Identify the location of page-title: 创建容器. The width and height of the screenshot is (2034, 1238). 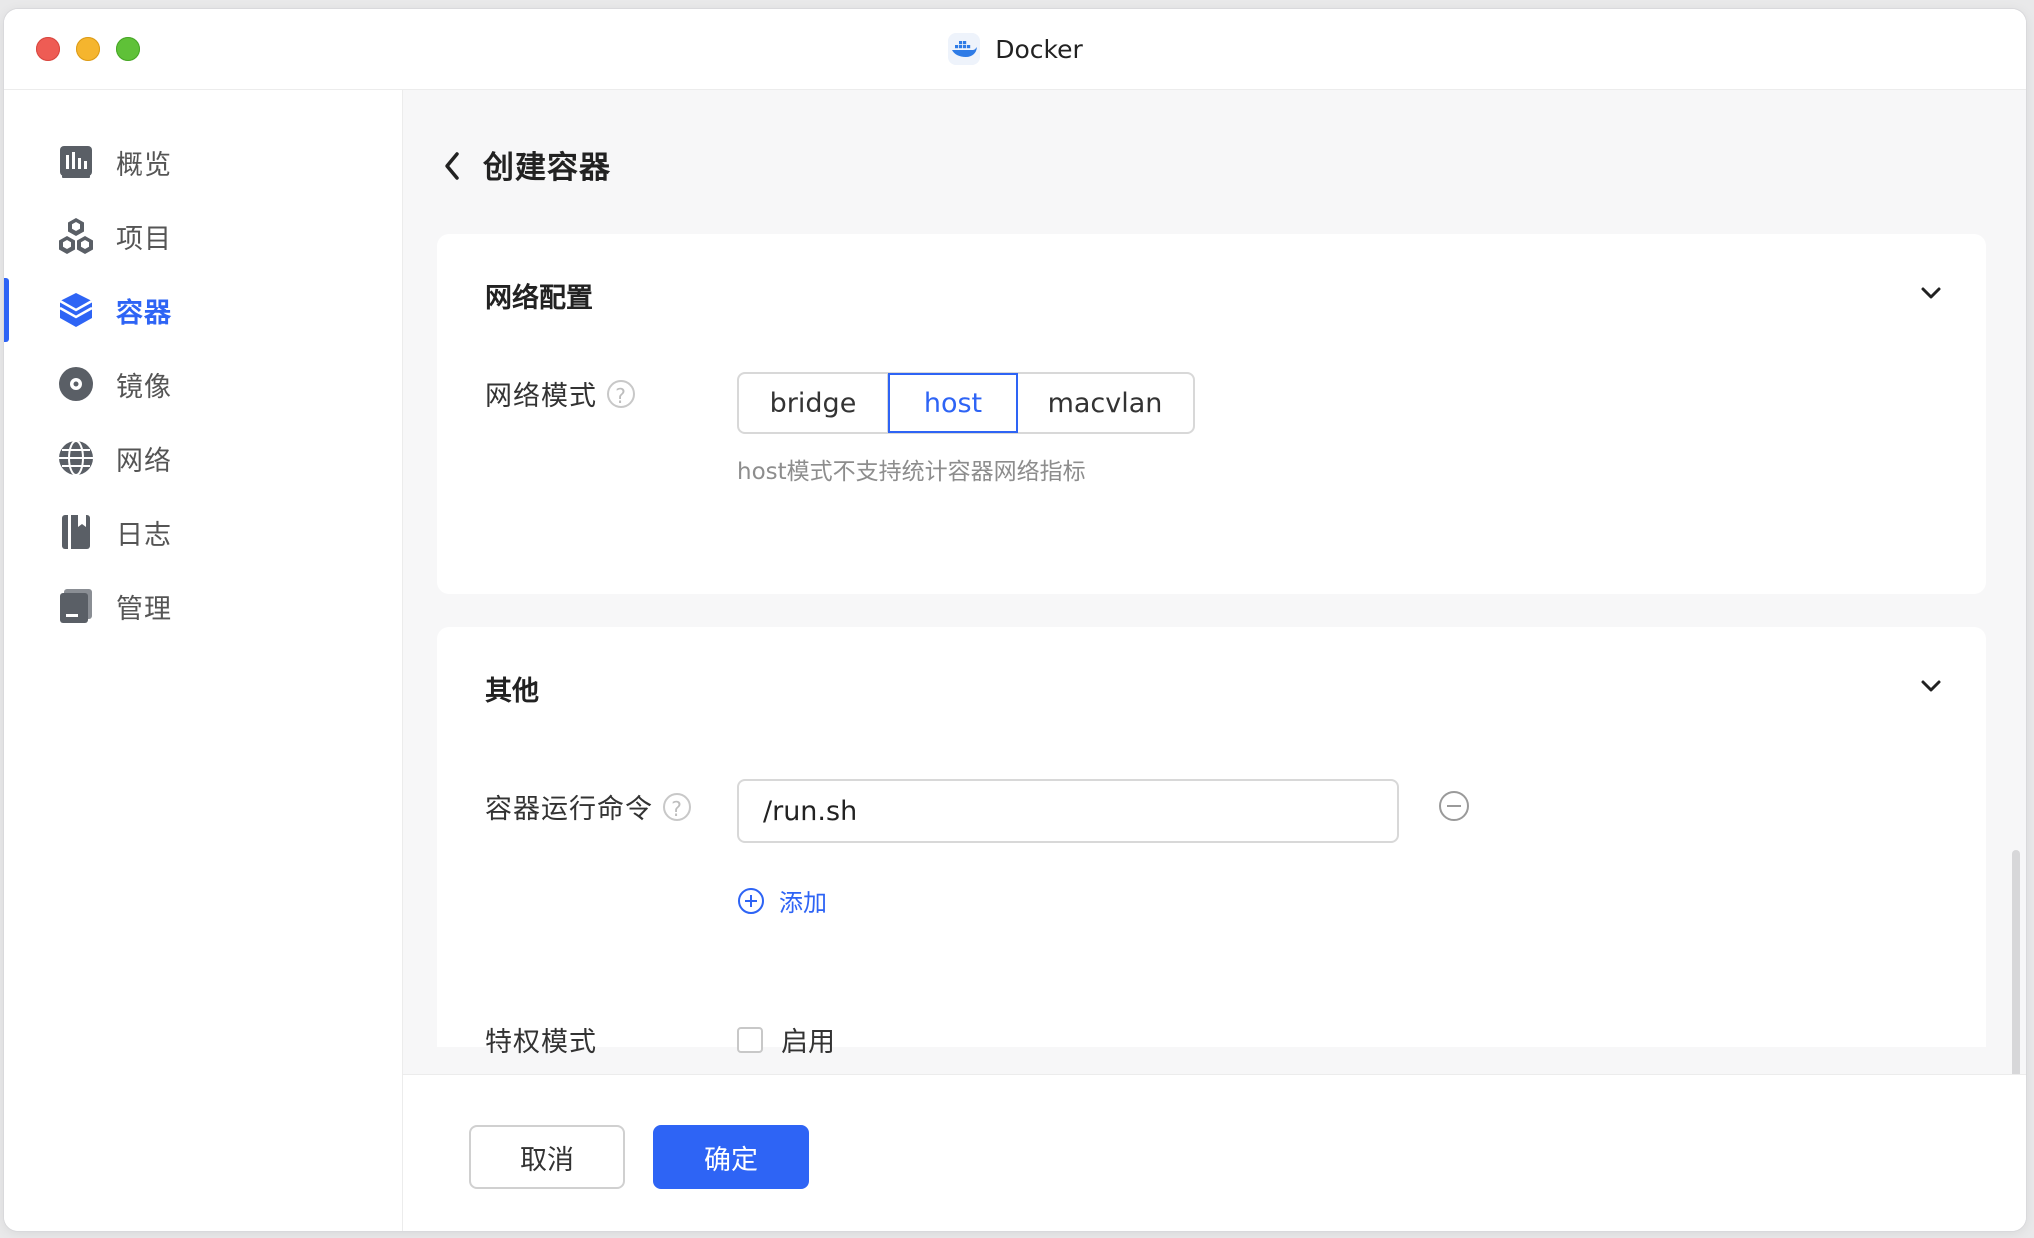
(547, 168).